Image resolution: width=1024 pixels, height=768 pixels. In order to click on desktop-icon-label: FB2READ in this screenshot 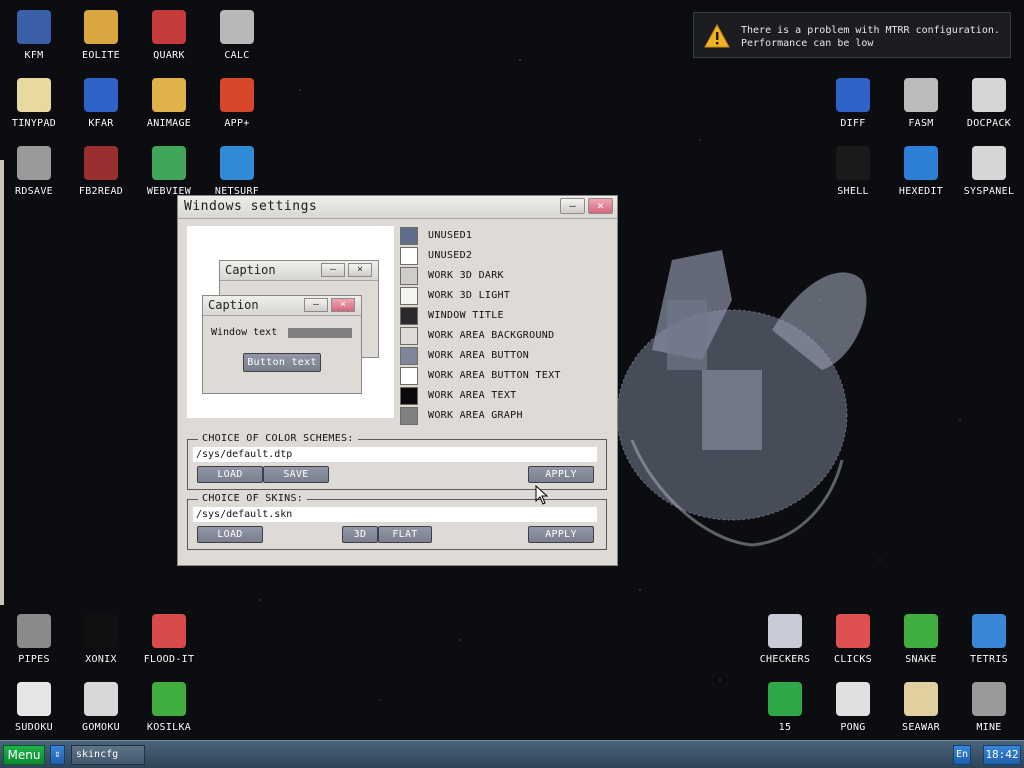, I will do `click(101, 191)`.